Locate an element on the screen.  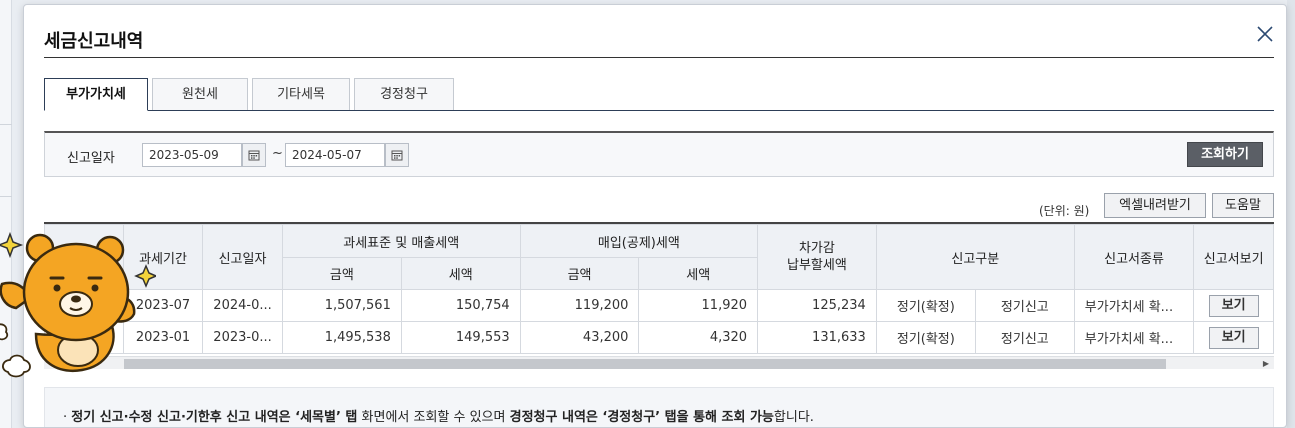
title-divider is located at coordinates (659, 57).